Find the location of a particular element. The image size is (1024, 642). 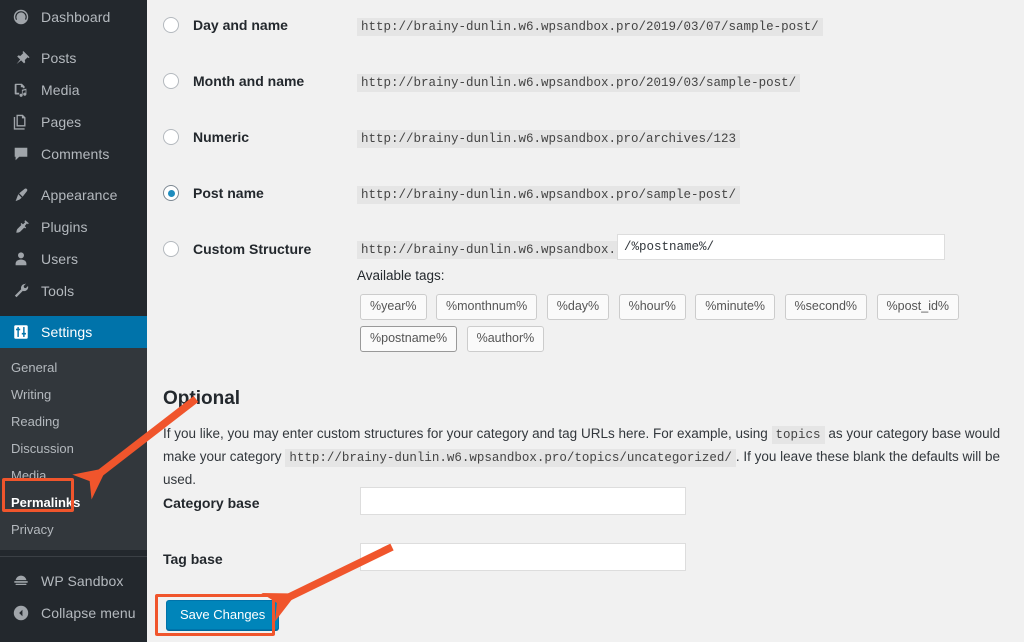

sandbox-icon is located at coordinates (21, 581).